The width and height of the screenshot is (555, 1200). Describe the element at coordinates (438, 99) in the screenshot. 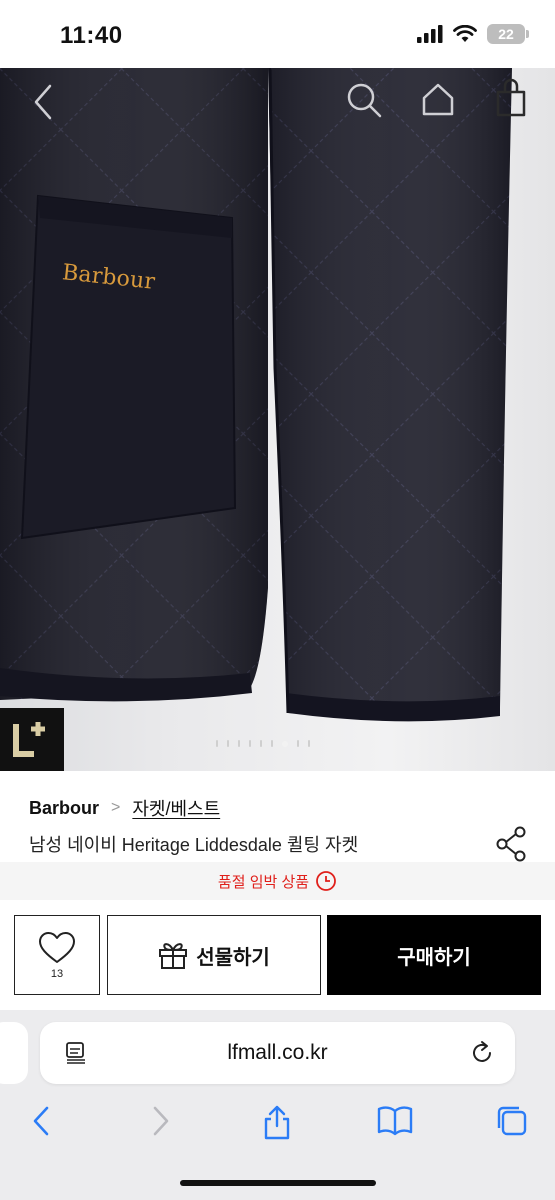

I see `home-icon` at that location.